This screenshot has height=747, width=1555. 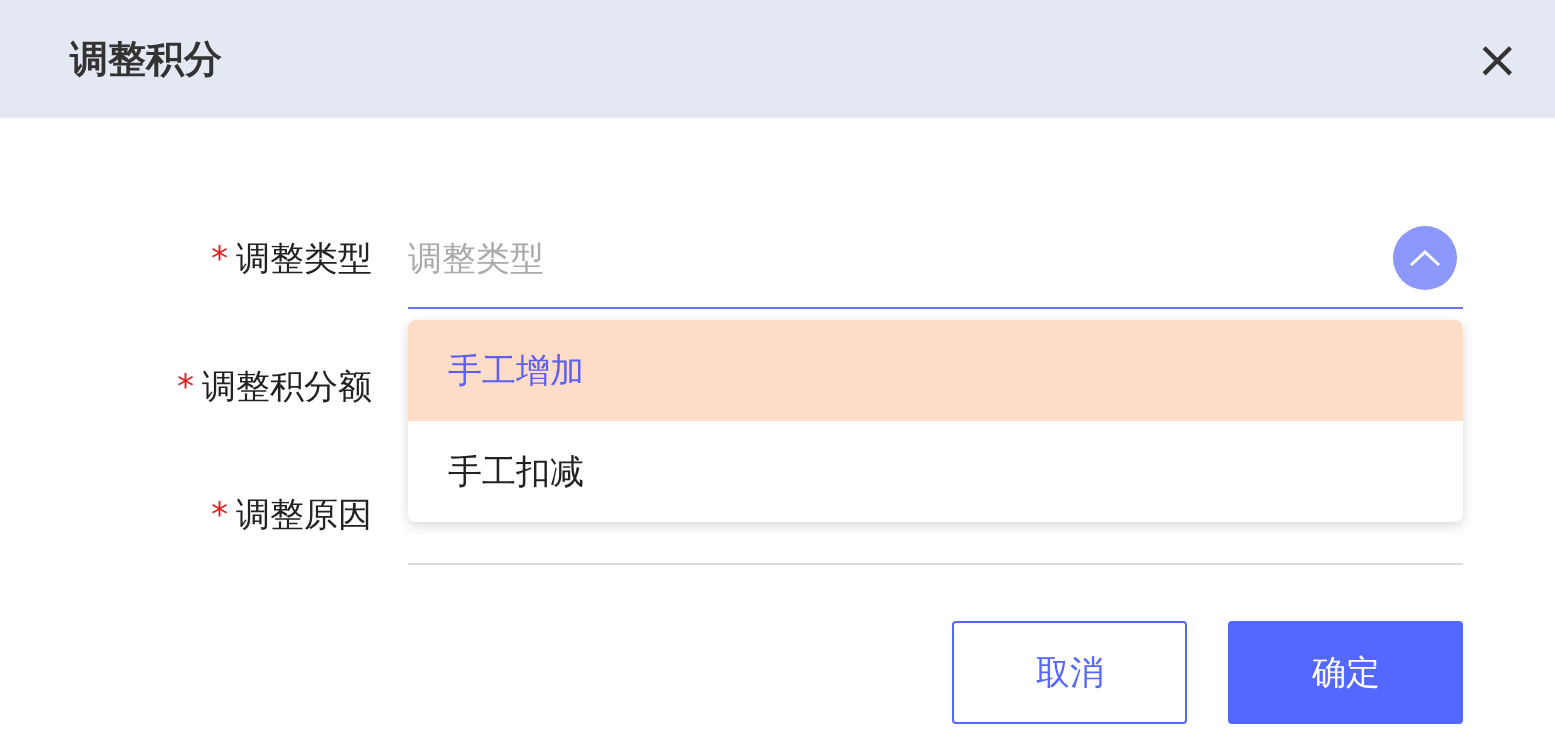 What do you see at coordinates (1345, 672) in the screenshot?
I see `confirm-button: 确定` at bounding box center [1345, 672].